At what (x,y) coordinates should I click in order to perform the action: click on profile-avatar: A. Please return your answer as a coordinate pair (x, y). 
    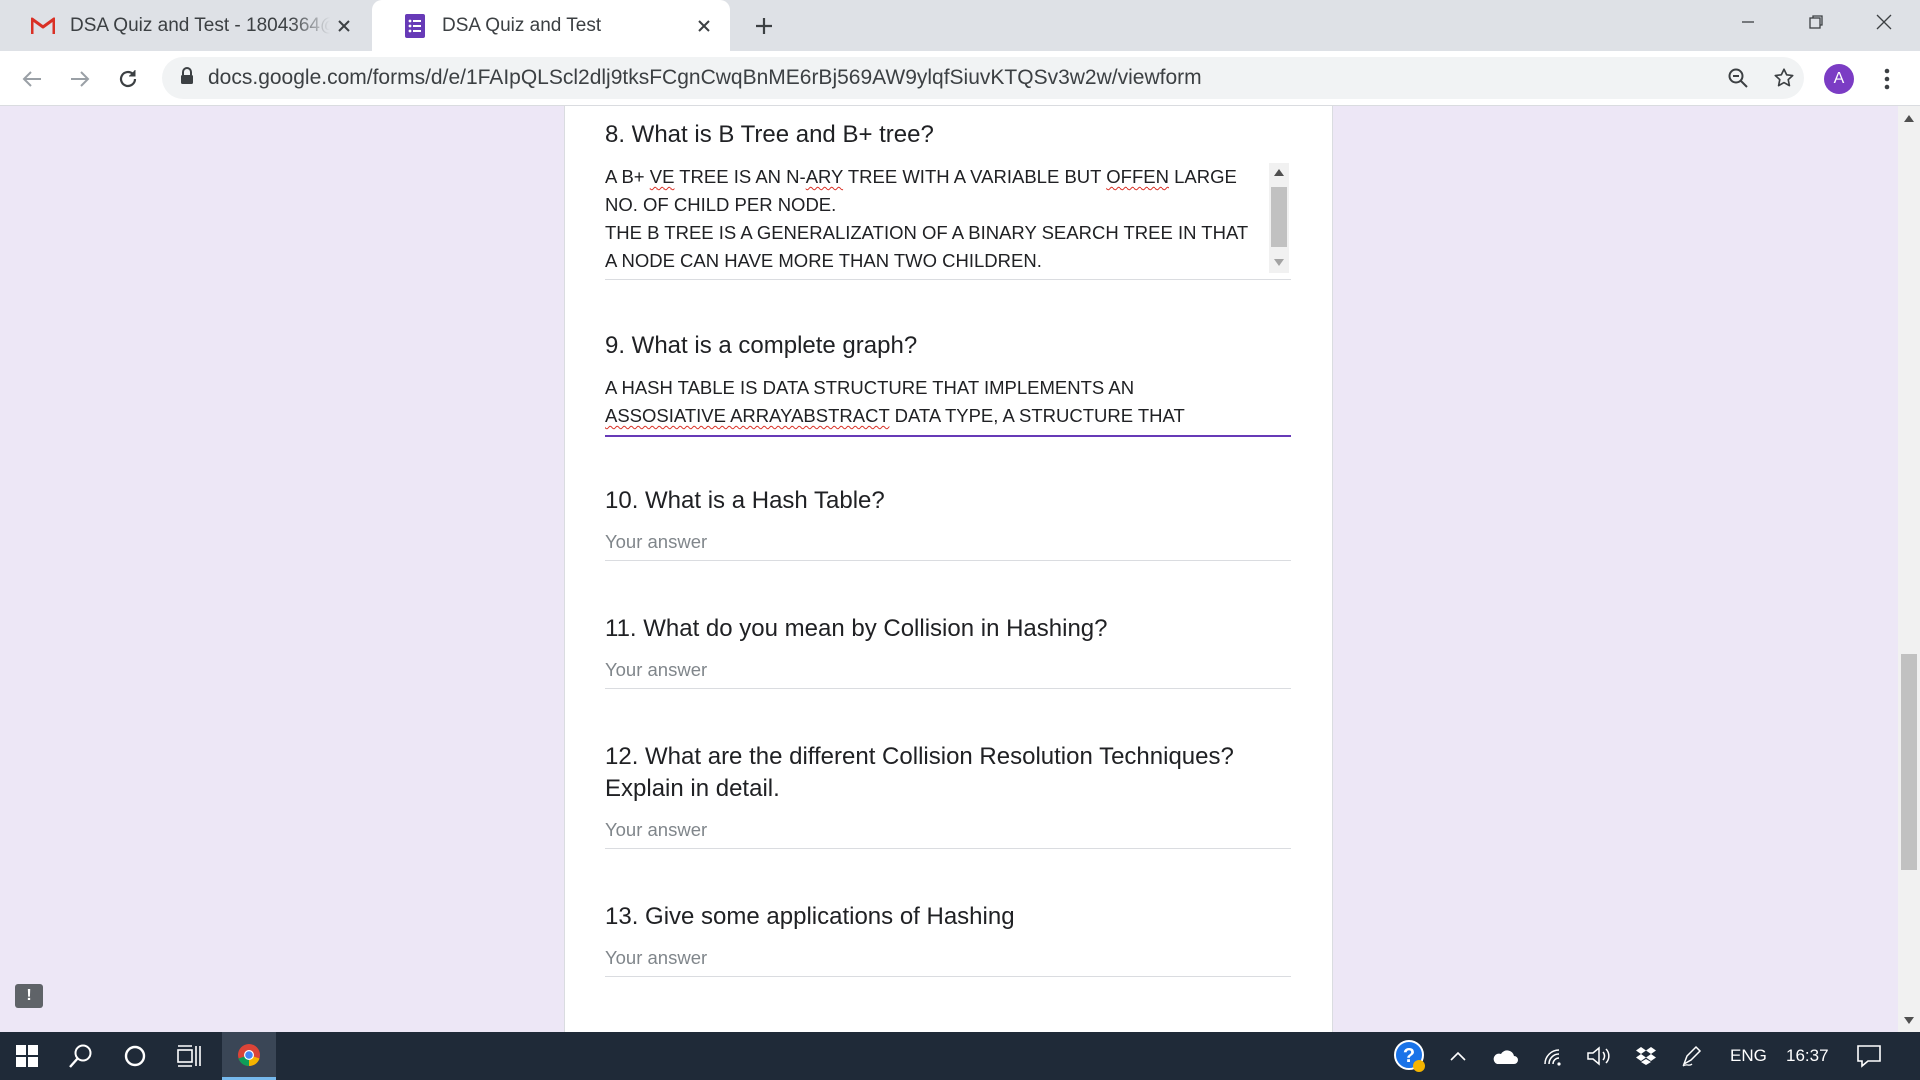
    Looking at the image, I should click on (1839, 79).